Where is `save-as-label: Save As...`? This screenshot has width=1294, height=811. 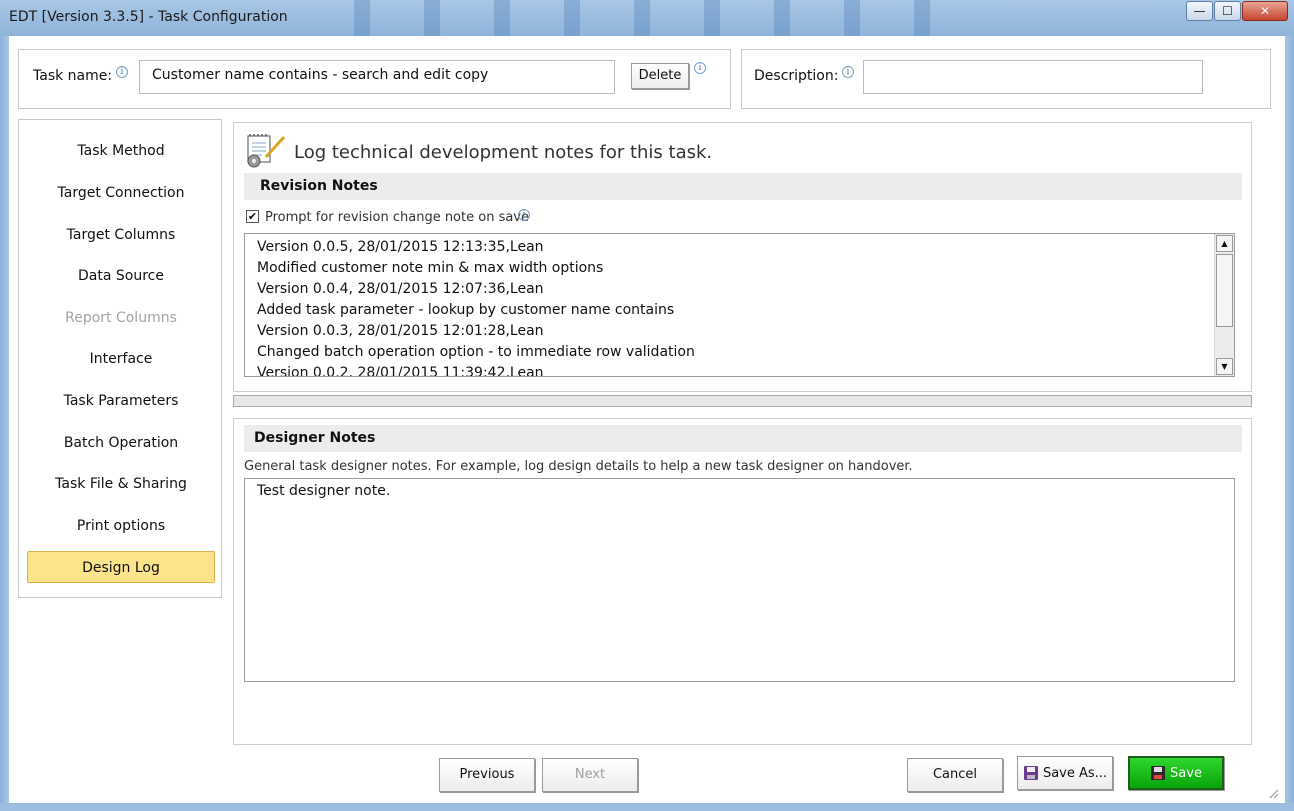
save-as-label: Save As... is located at coordinates (1075, 773).